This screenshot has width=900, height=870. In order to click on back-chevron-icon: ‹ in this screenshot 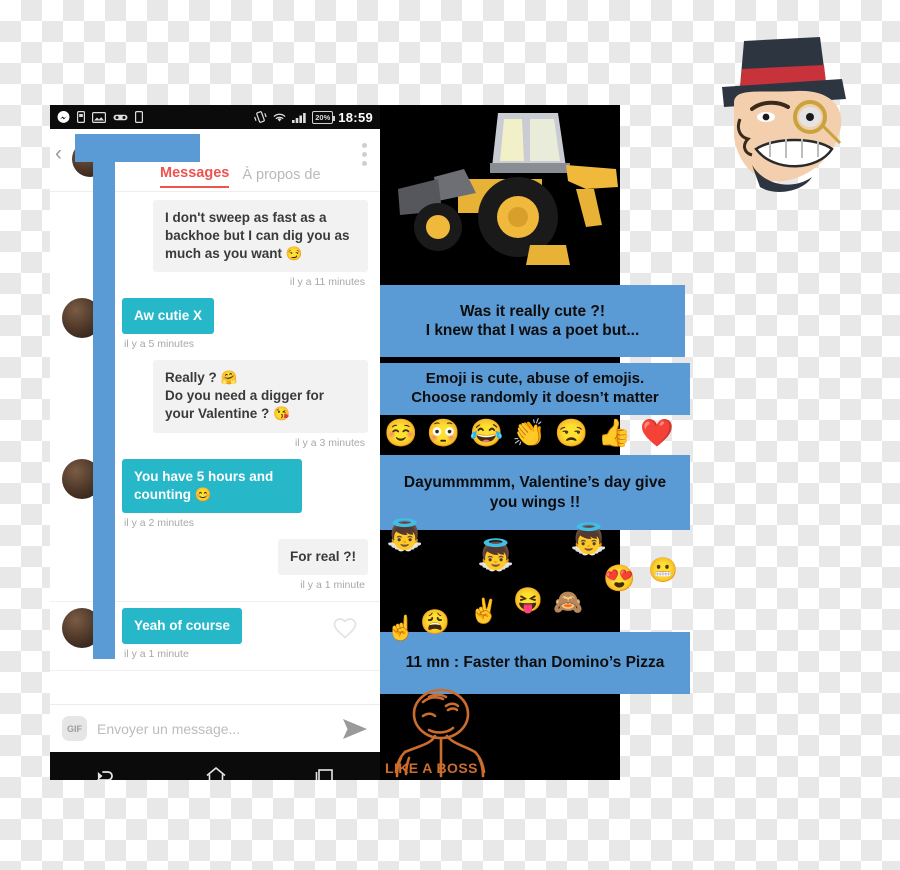, I will do `click(58, 153)`.